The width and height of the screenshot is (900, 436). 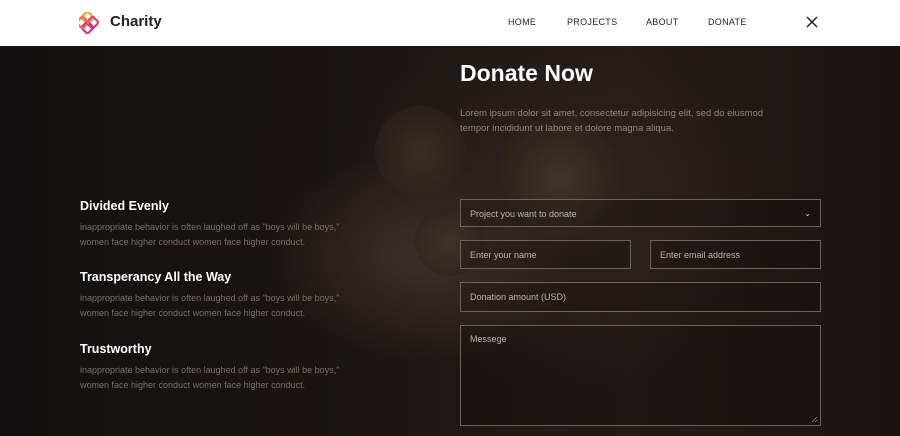 What do you see at coordinates (420, 151) in the screenshot?
I see `coin-image` at bounding box center [420, 151].